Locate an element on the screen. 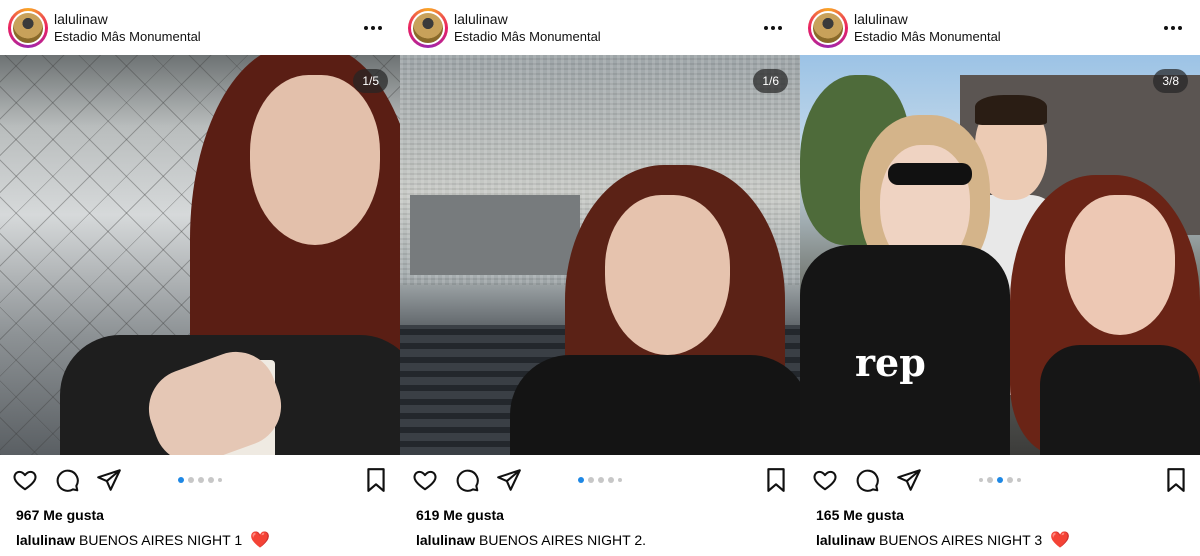 This screenshot has width=1200, height=556. caption: lalulinaw BUENOS AIRES NIGHT 2. is located at coordinates (600, 540).